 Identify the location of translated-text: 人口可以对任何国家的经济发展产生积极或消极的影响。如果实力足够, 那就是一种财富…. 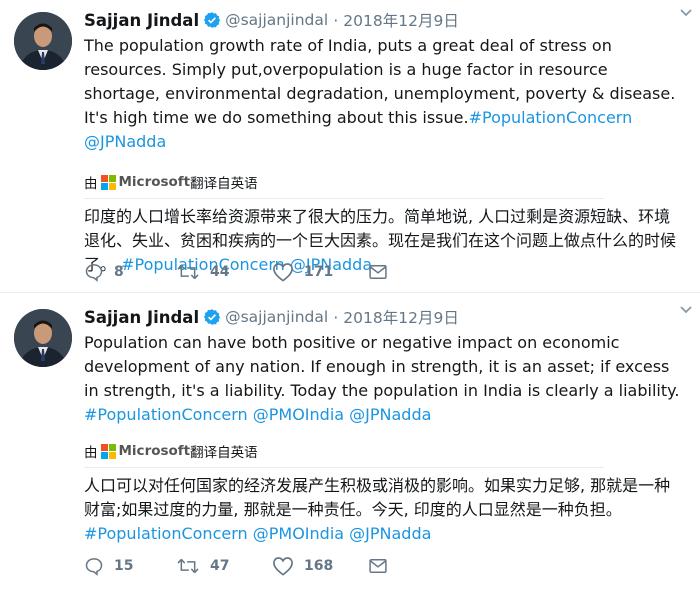
(385, 510).